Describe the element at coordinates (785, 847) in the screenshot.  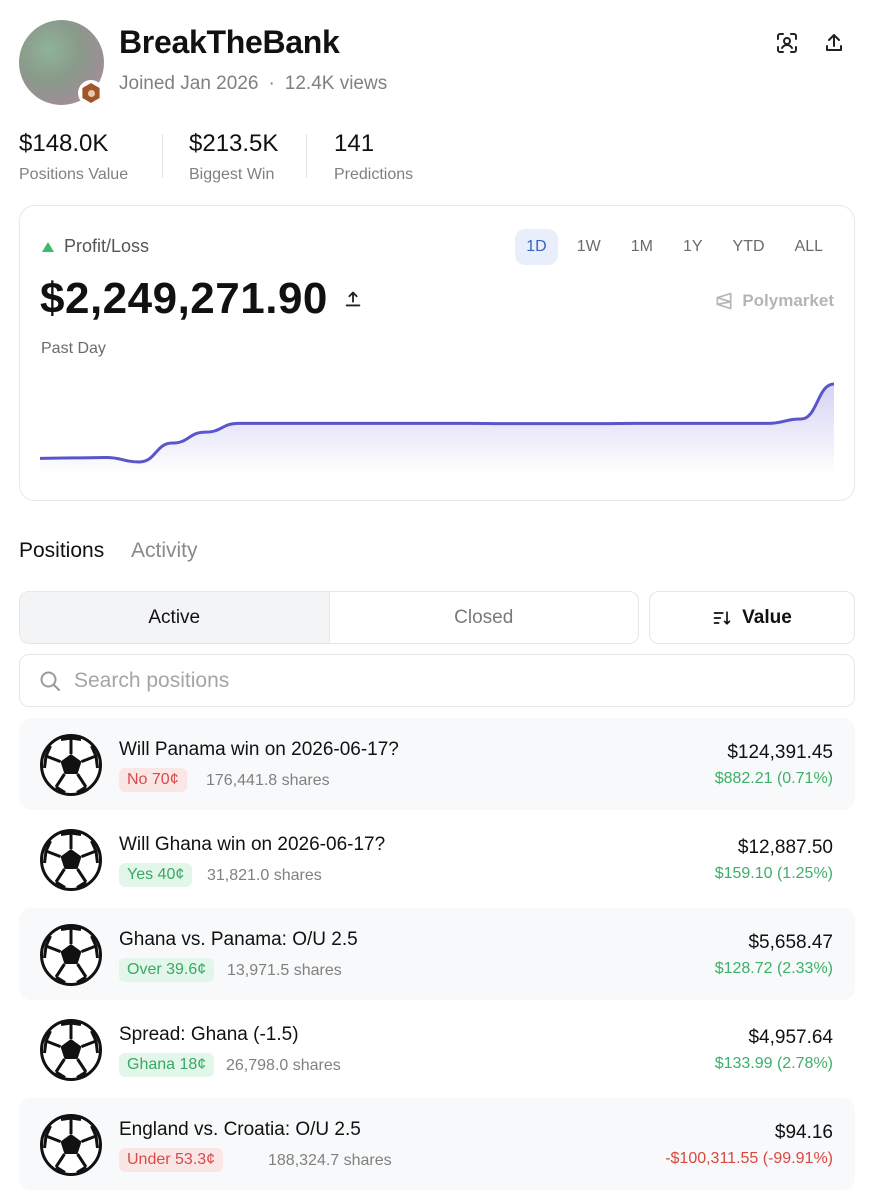
I see `position-value: $12,887.50` at that location.